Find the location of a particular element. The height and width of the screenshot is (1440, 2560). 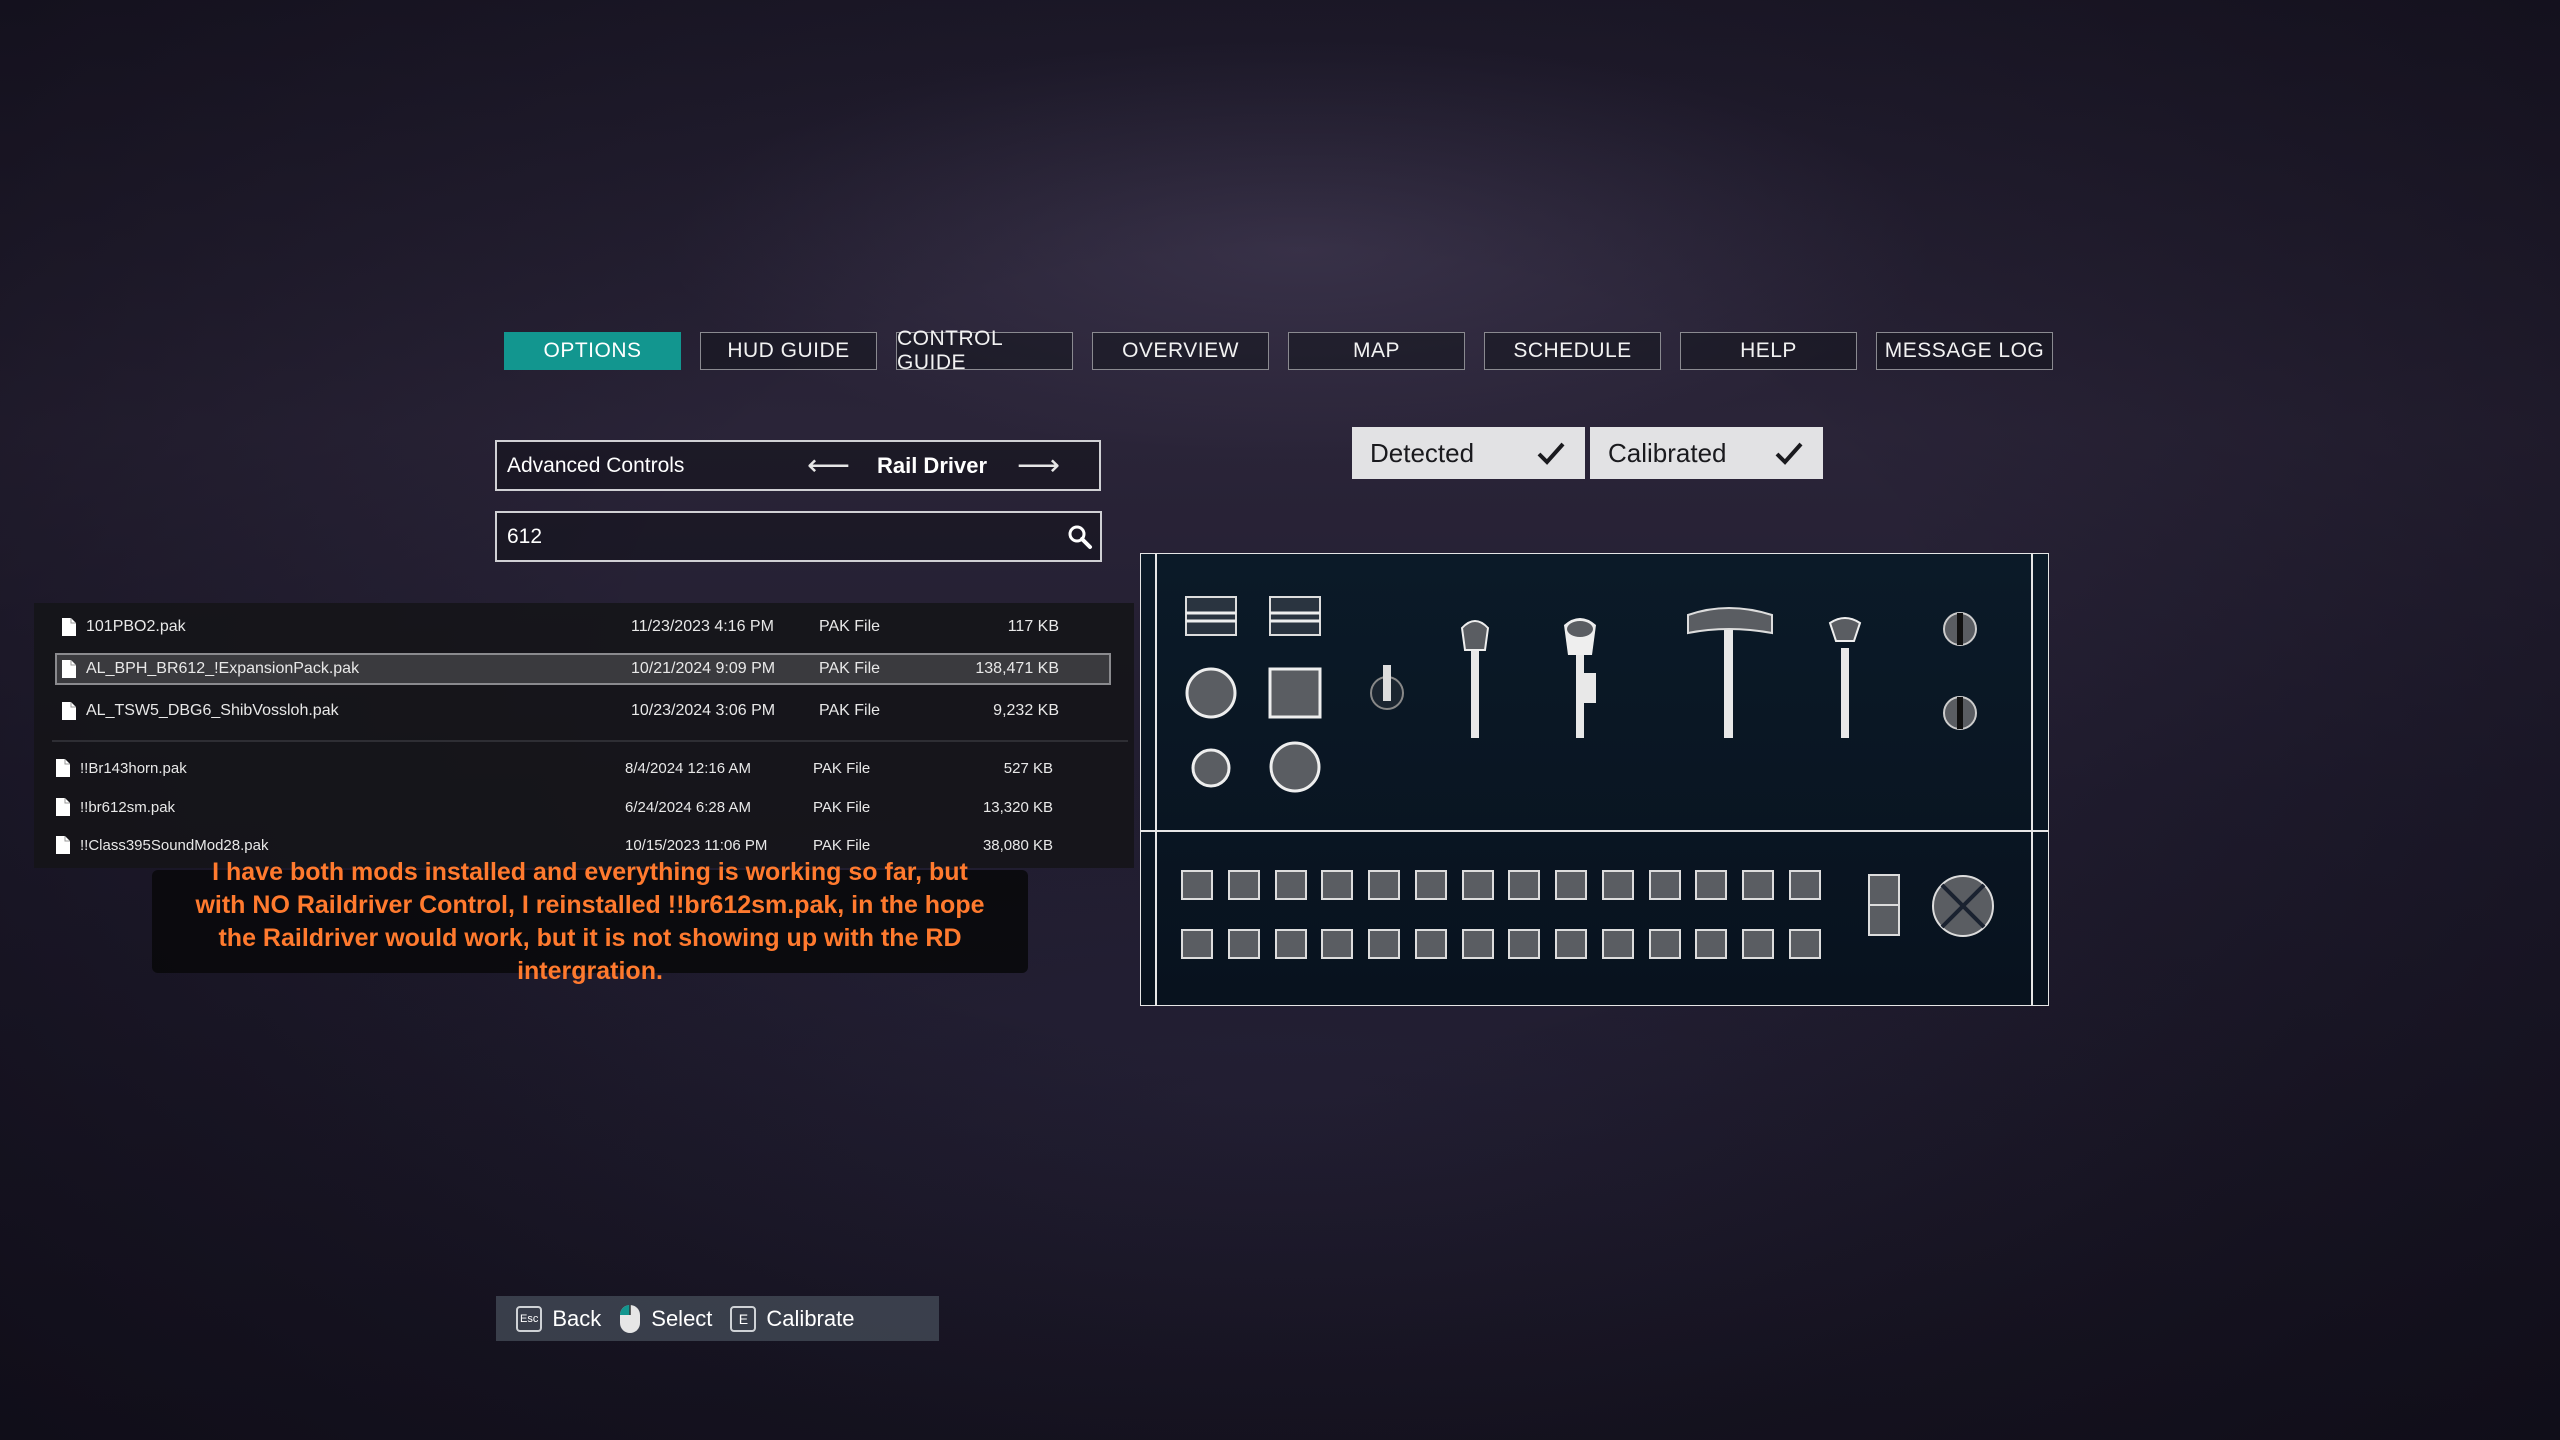

list-divider is located at coordinates (590, 741).